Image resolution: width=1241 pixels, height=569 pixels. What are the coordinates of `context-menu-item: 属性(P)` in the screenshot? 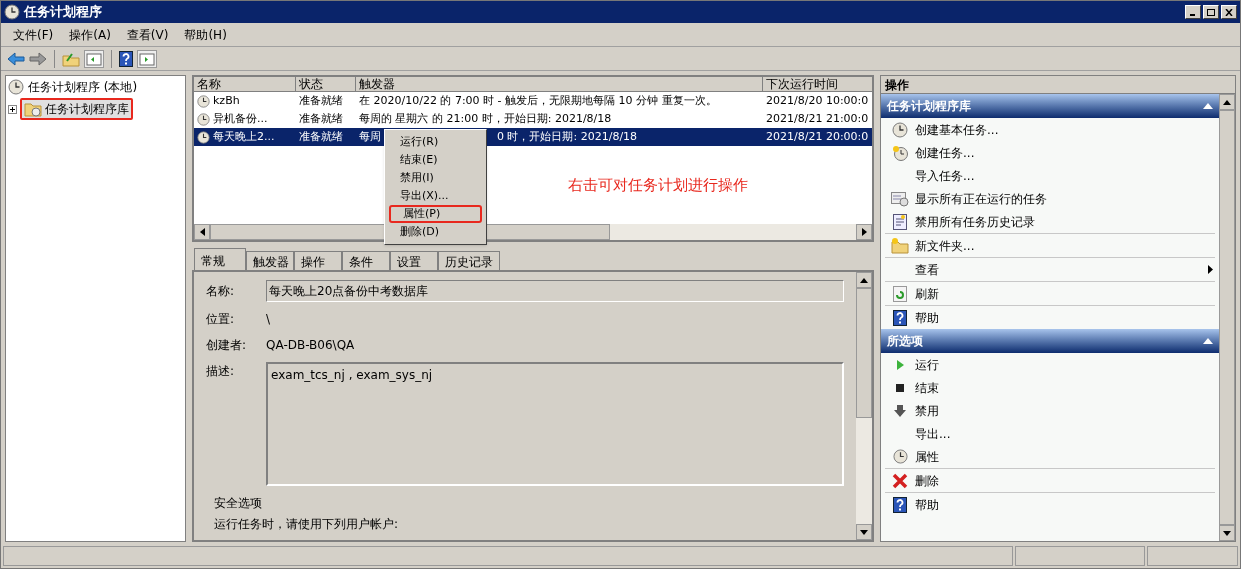 It's located at (435, 214).